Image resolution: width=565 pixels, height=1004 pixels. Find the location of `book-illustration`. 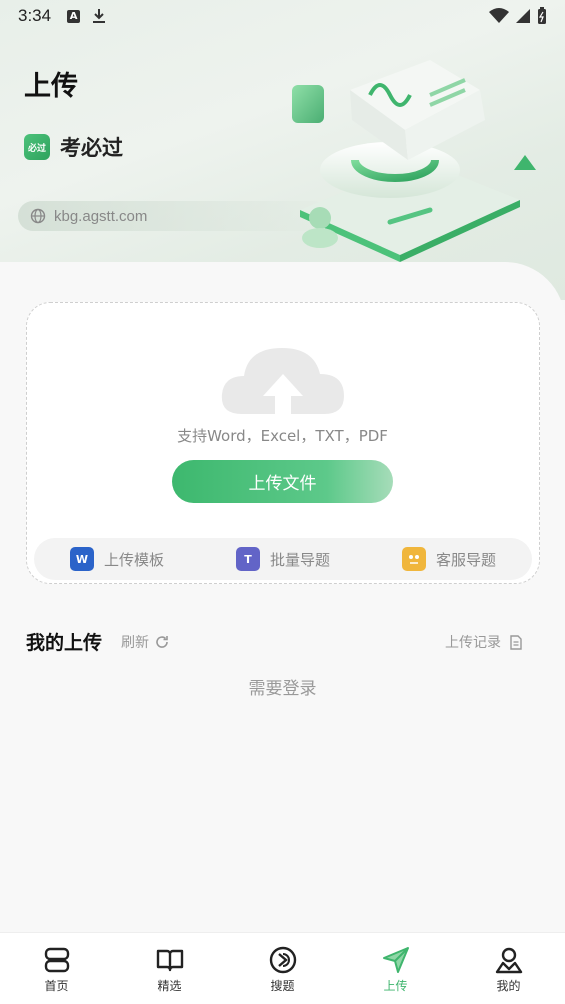

book-illustration is located at coordinates (414, 161).